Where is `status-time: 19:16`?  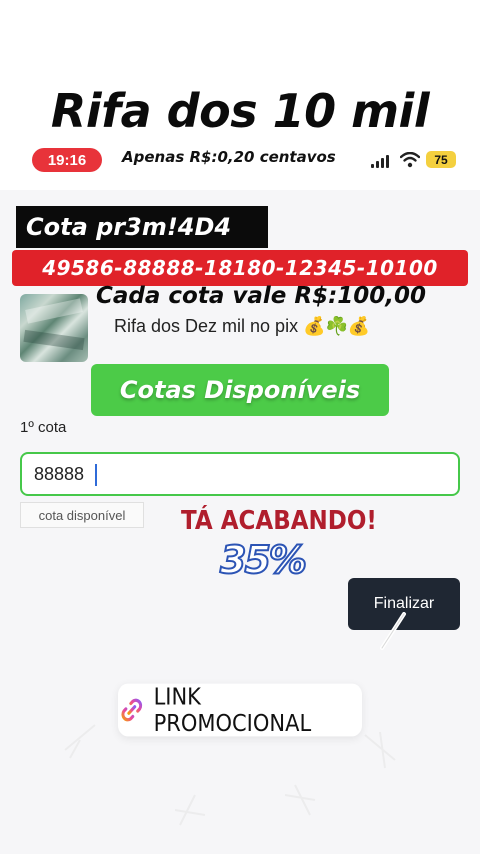 status-time: 19:16 is located at coordinates (67, 160).